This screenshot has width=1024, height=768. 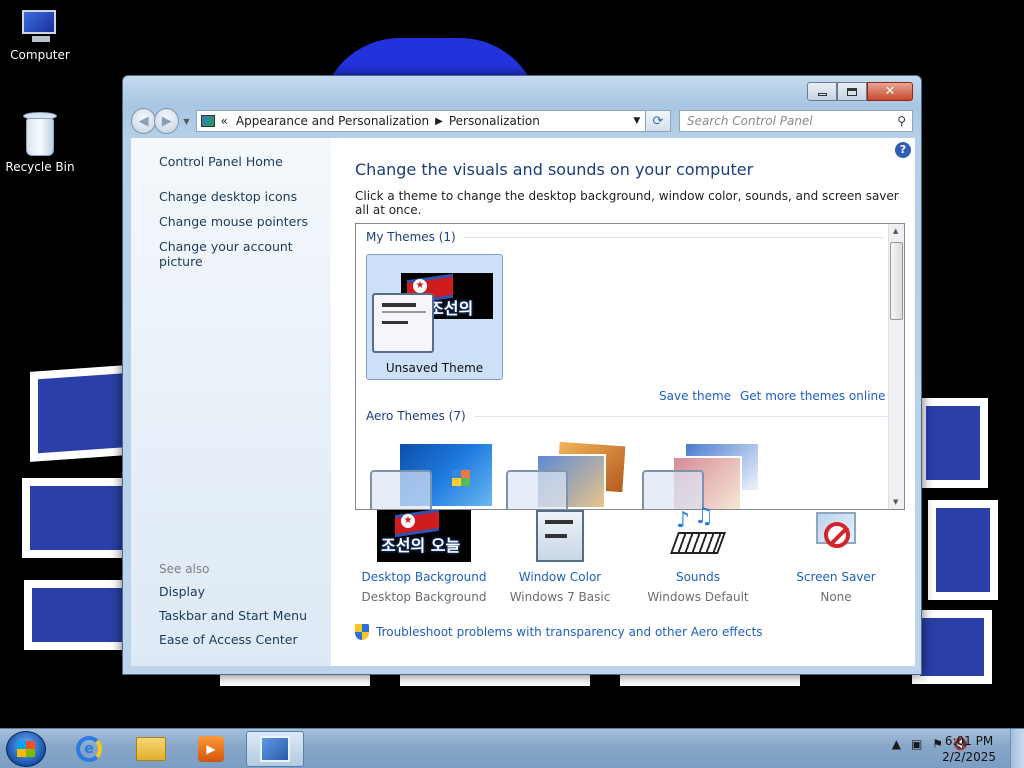 What do you see at coordinates (560, 536) in the screenshot?
I see `window-color-icon` at bounding box center [560, 536].